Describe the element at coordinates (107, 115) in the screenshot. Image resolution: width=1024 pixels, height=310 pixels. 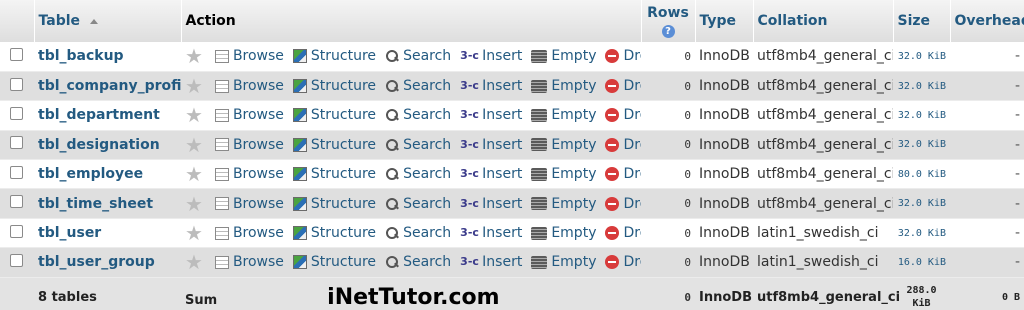
I see `table-name-link: tbl_department` at that location.